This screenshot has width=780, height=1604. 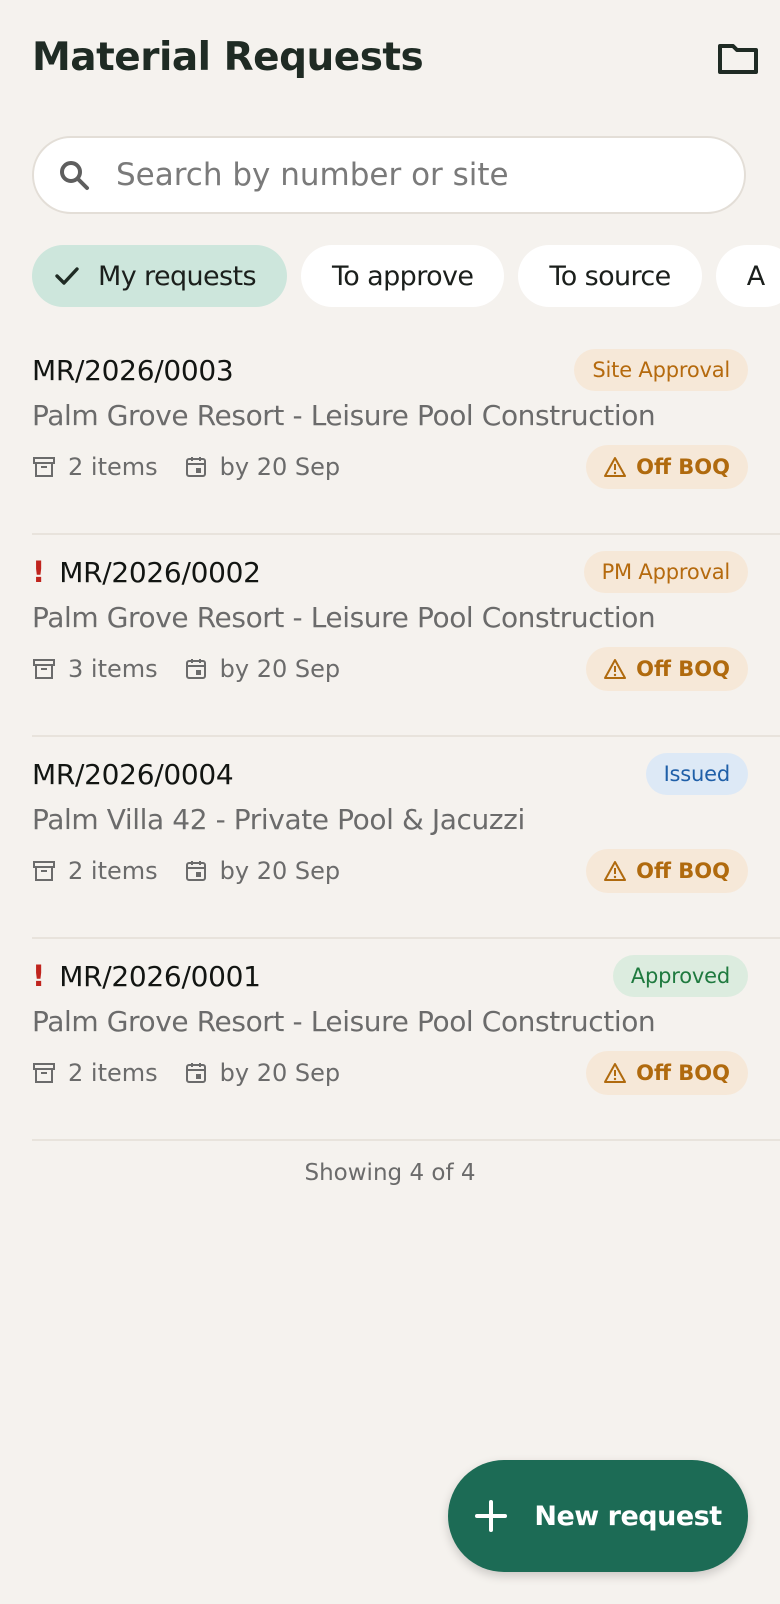 I want to click on filter-chip-label: A, so click(x=755, y=276).